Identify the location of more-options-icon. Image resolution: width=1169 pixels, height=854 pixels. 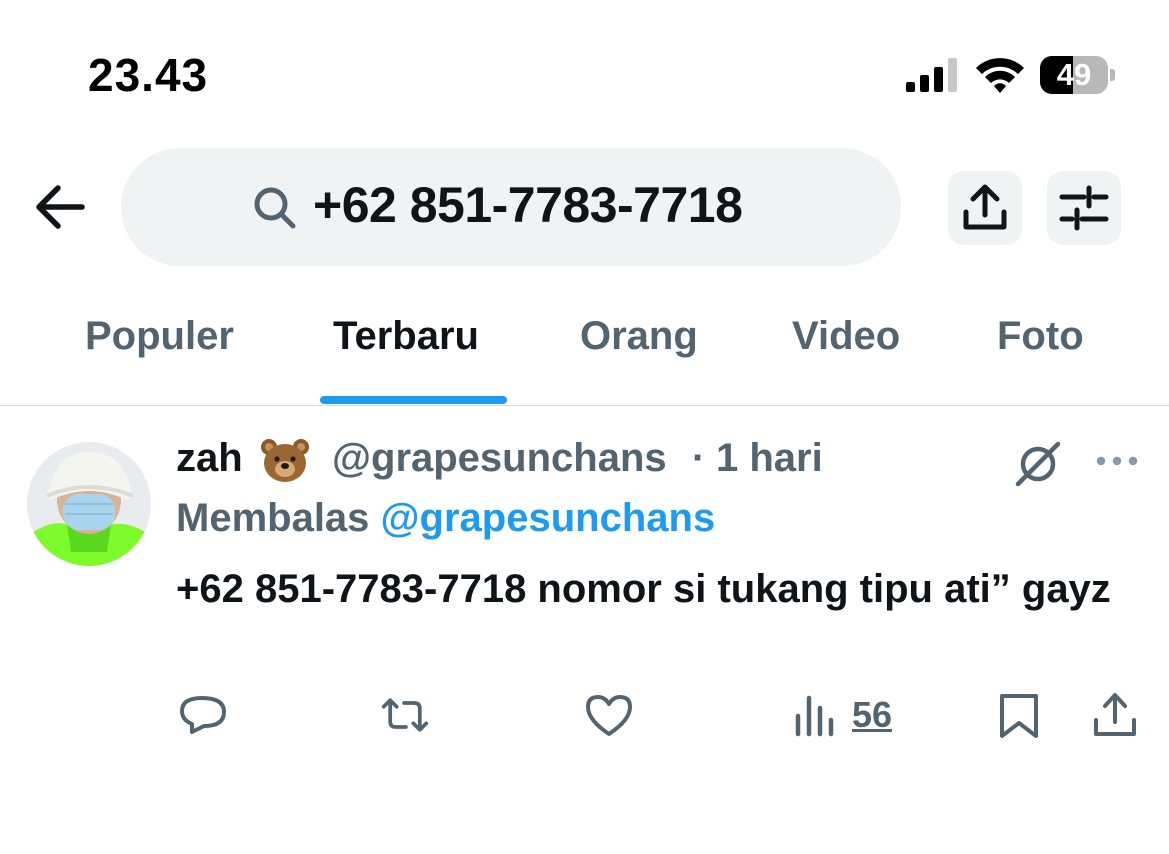
(1117, 461).